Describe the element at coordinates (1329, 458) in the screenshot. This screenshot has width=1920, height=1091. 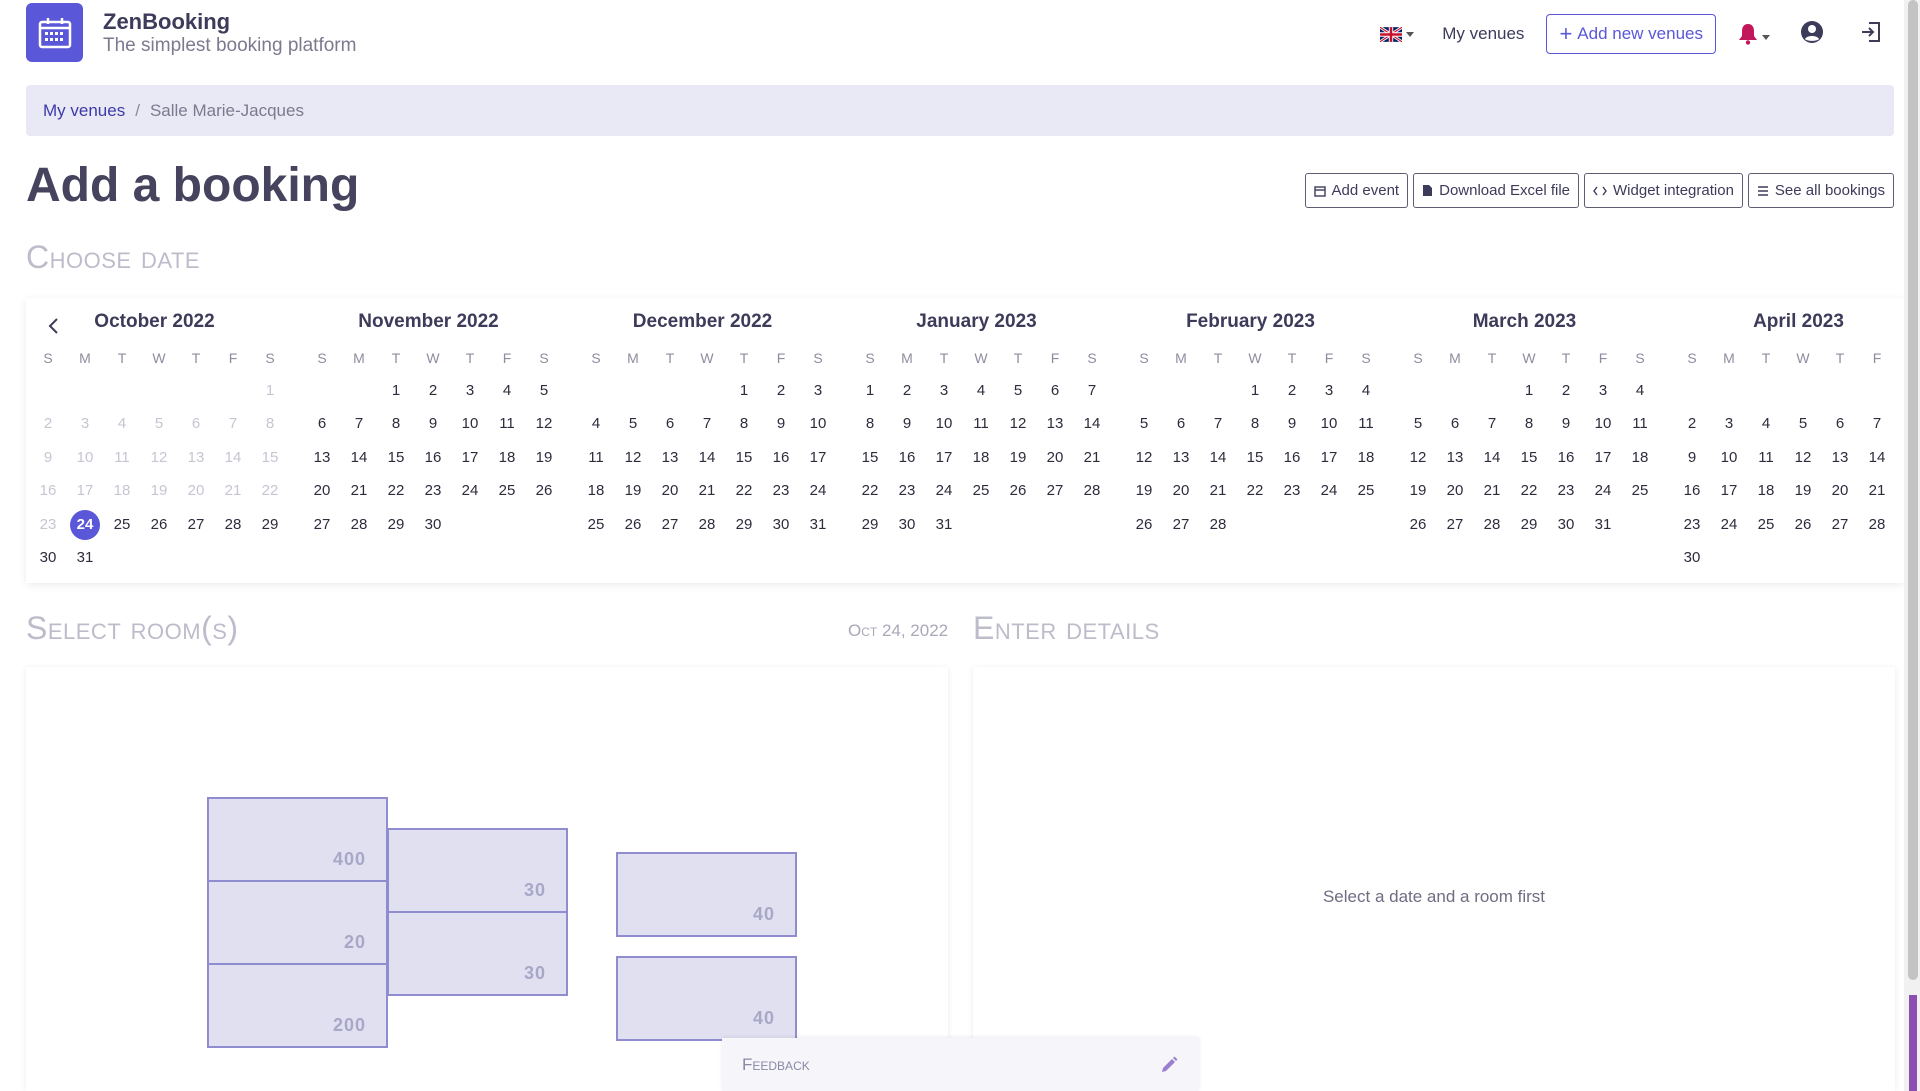
I see `calendar-day: 17` at that location.